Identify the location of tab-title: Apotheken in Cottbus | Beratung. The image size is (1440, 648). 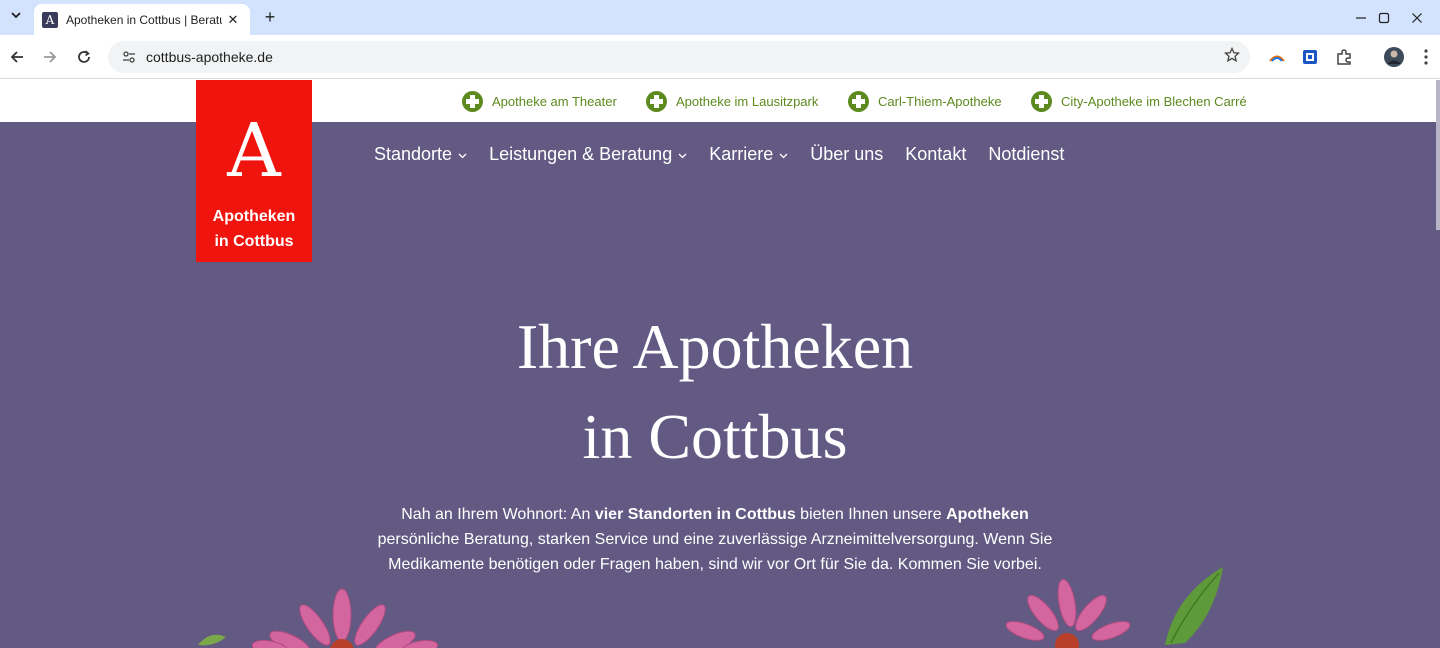
(144, 19).